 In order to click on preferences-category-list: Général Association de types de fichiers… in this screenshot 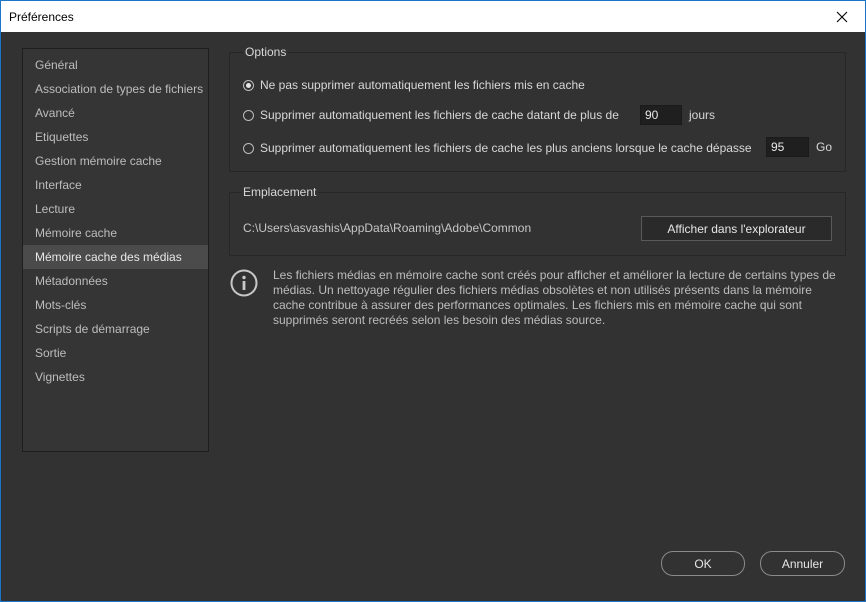, I will do `click(115, 250)`.